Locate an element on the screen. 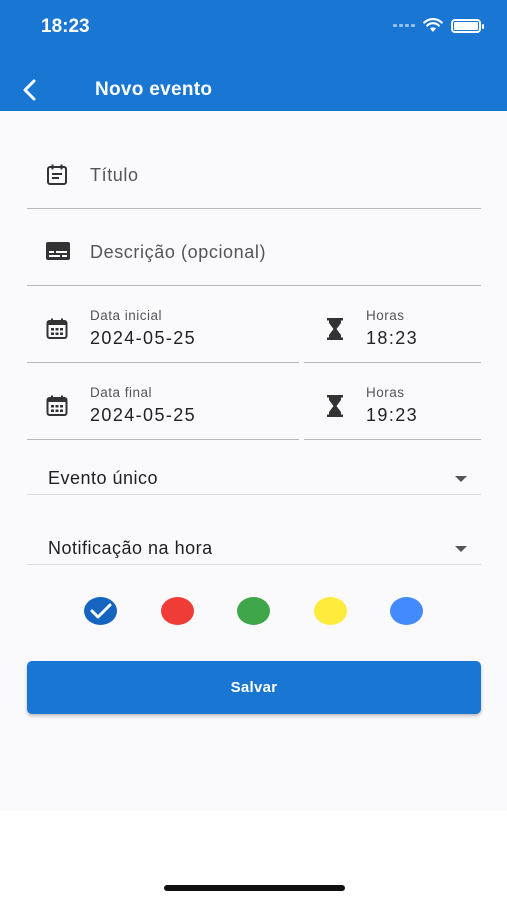  status-time: 18:23 is located at coordinates (65, 26).